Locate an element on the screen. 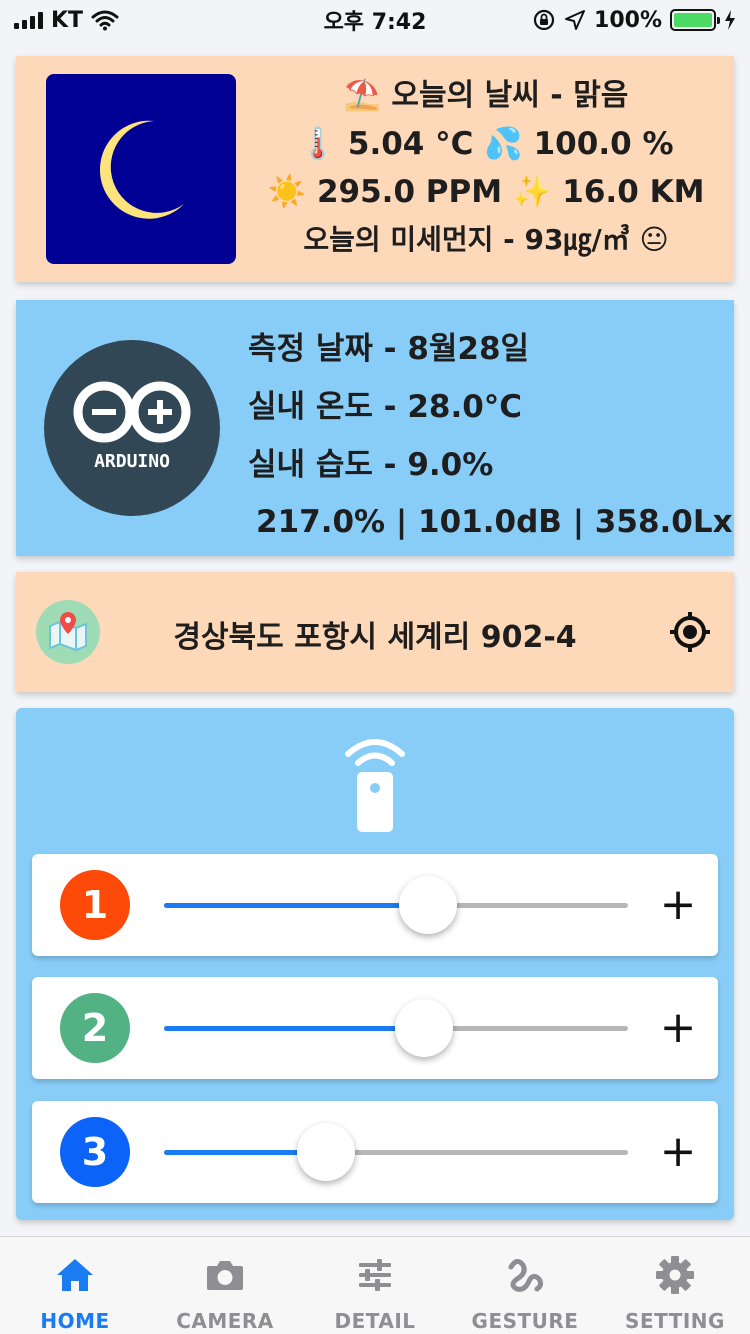 The image size is (750, 1334). indoor-humidity: 실내 습도 - 9.0% is located at coordinates (371, 465).